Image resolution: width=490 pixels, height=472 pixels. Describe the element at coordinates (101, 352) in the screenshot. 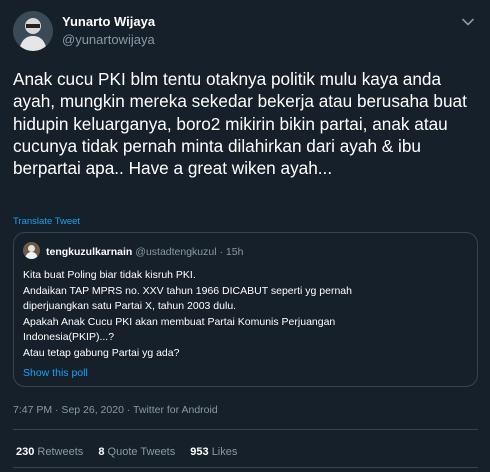

I see `quoted-line: Atau tetap gabung Partai yg ada?` at that location.